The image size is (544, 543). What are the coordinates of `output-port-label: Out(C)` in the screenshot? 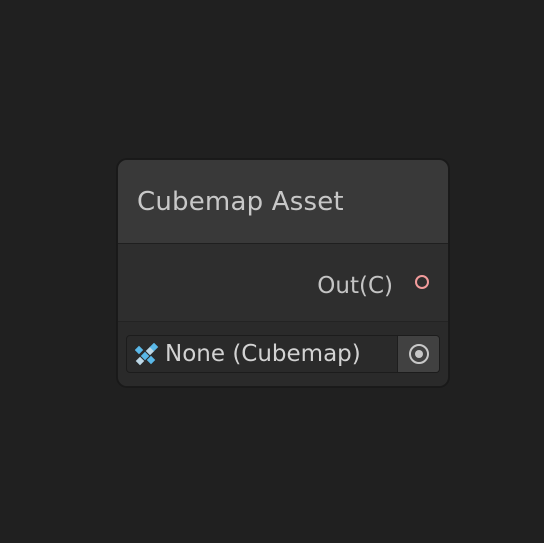 It's located at (355, 286).